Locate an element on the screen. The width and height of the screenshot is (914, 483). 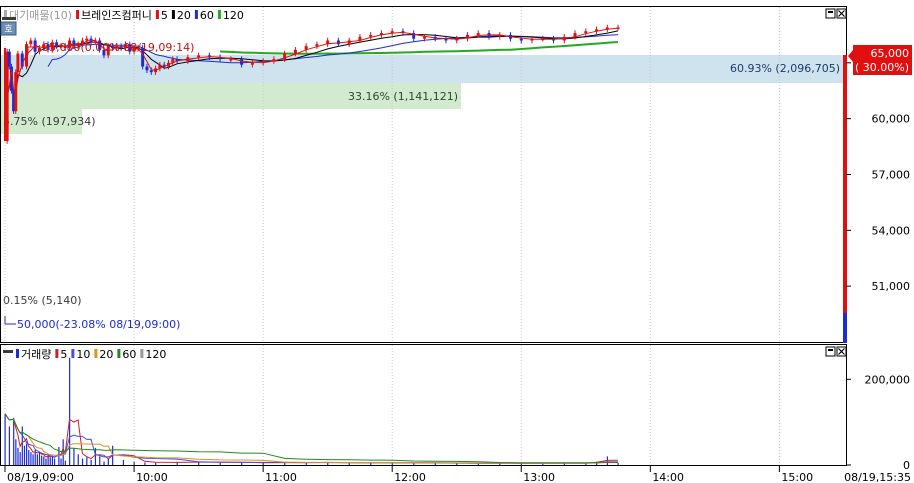
volume-maximize-icon-bar is located at coordinates (830, 350).